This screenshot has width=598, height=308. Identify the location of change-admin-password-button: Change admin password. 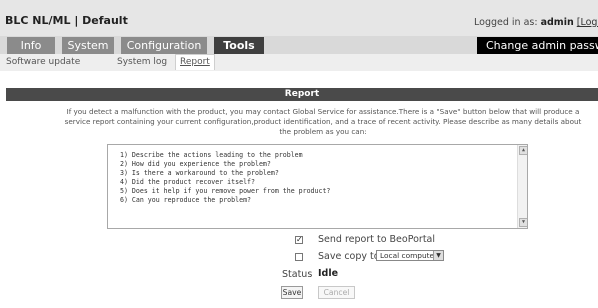
(537, 45).